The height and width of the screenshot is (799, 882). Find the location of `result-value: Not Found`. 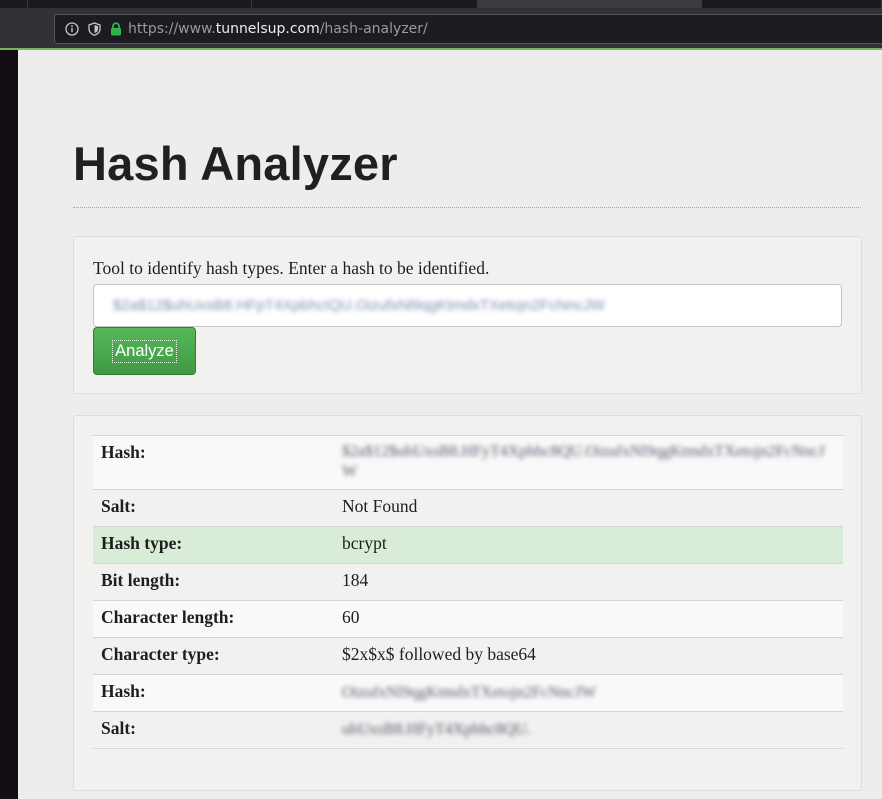

result-value: Not Found is located at coordinates (588, 508).